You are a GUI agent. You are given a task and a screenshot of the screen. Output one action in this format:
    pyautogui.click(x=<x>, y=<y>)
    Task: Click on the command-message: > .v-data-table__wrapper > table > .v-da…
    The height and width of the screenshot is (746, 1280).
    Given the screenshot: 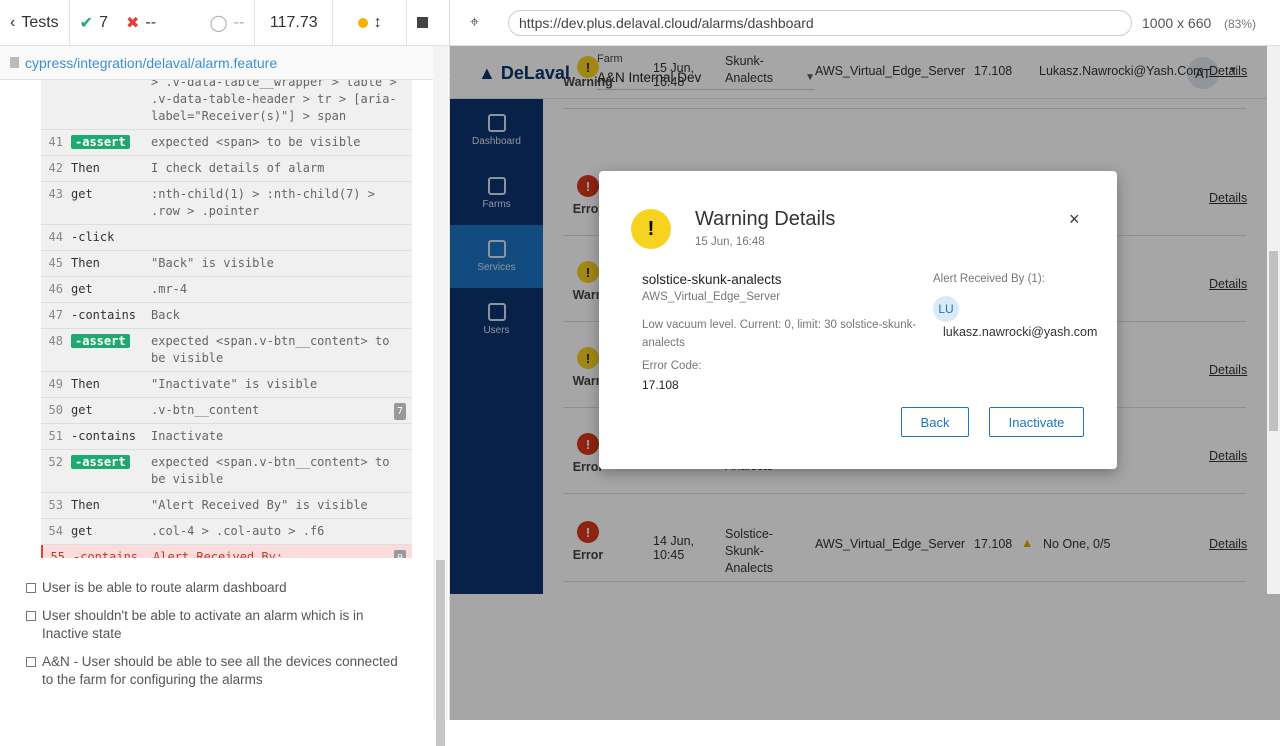 What is the action you would take?
    pyautogui.click(x=274, y=101)
    